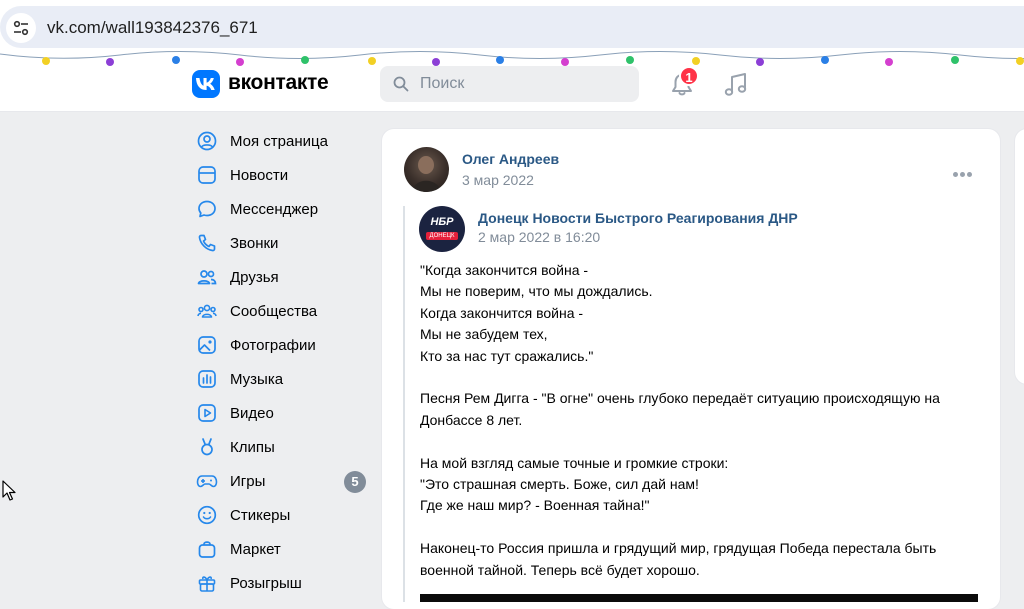 Image resolution: width=1024 pixels, height=609 pixels. What do you see at coordinates (736, 85) in the screenshot?
I see `music-note-icon` at bounding box center [736, 85].